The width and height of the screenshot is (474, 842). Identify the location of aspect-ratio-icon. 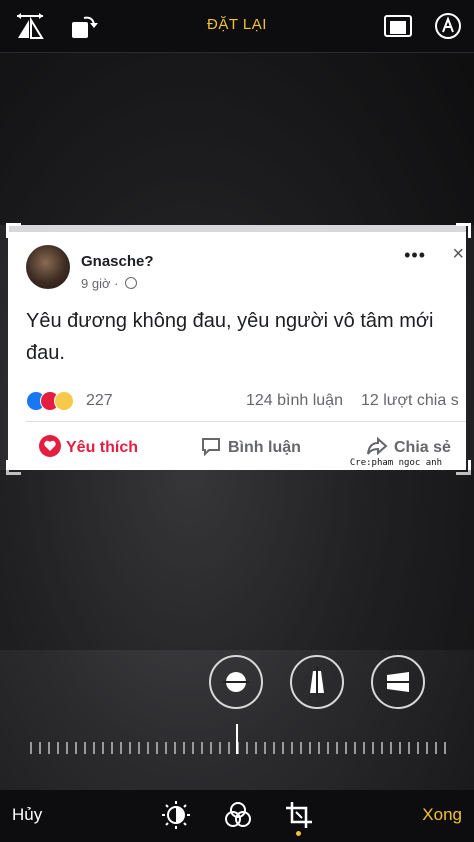
(398, 26).